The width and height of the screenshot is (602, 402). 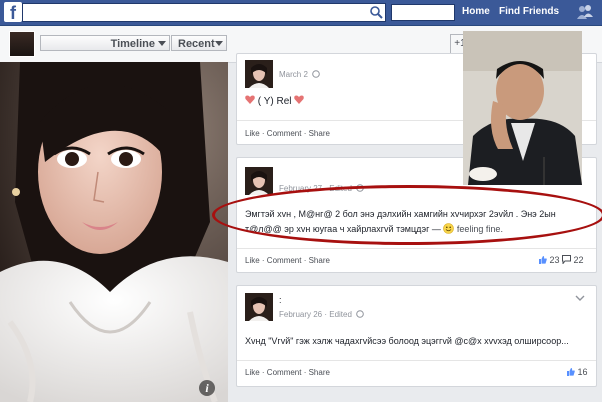 I want to click on post-text: ( Y) Rel, so click(x=275, y=101).